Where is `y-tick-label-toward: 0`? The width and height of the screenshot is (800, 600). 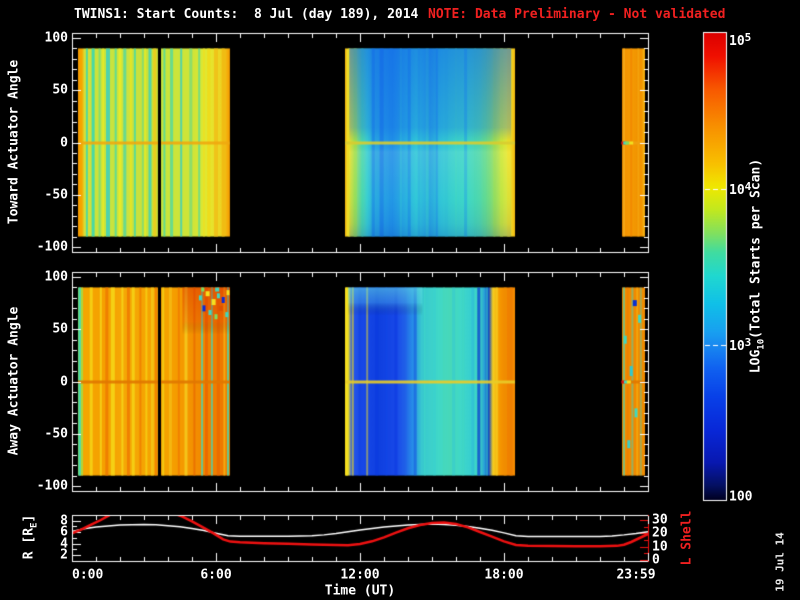 y-tick-label-toward: 0 is located at coordinates (64, 142).